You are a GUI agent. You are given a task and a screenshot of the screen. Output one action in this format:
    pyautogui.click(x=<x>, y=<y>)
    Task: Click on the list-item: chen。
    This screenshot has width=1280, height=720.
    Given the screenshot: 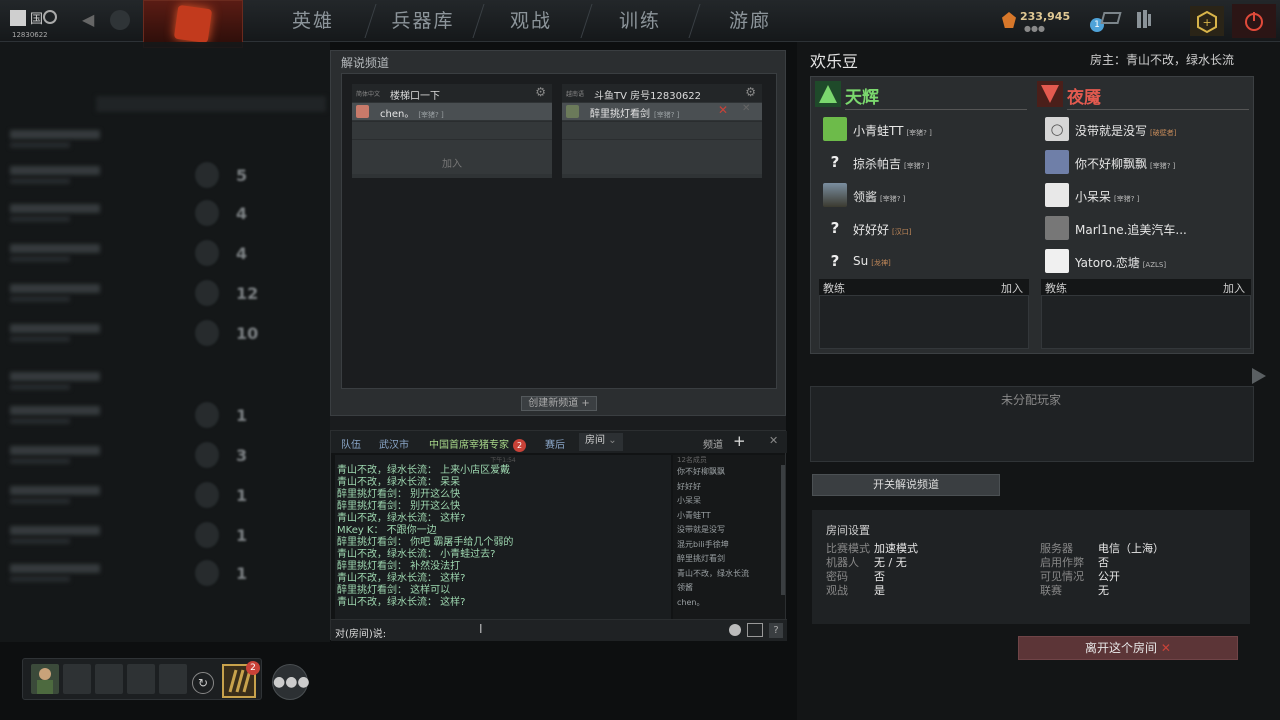 What is the action you would take?
    pyautogui.click(x=729, y=603)
    